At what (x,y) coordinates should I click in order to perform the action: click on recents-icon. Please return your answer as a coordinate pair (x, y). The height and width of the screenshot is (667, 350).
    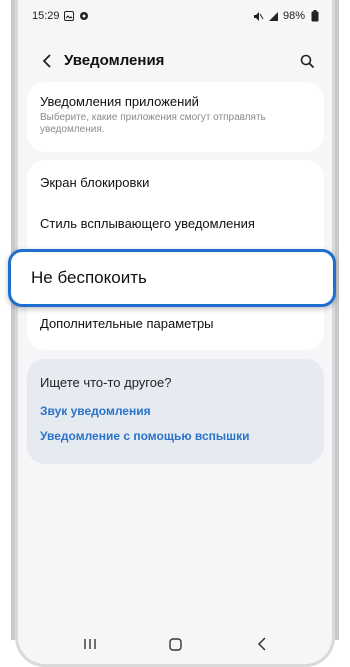
    Looking at the image, I should click on (90, 644).